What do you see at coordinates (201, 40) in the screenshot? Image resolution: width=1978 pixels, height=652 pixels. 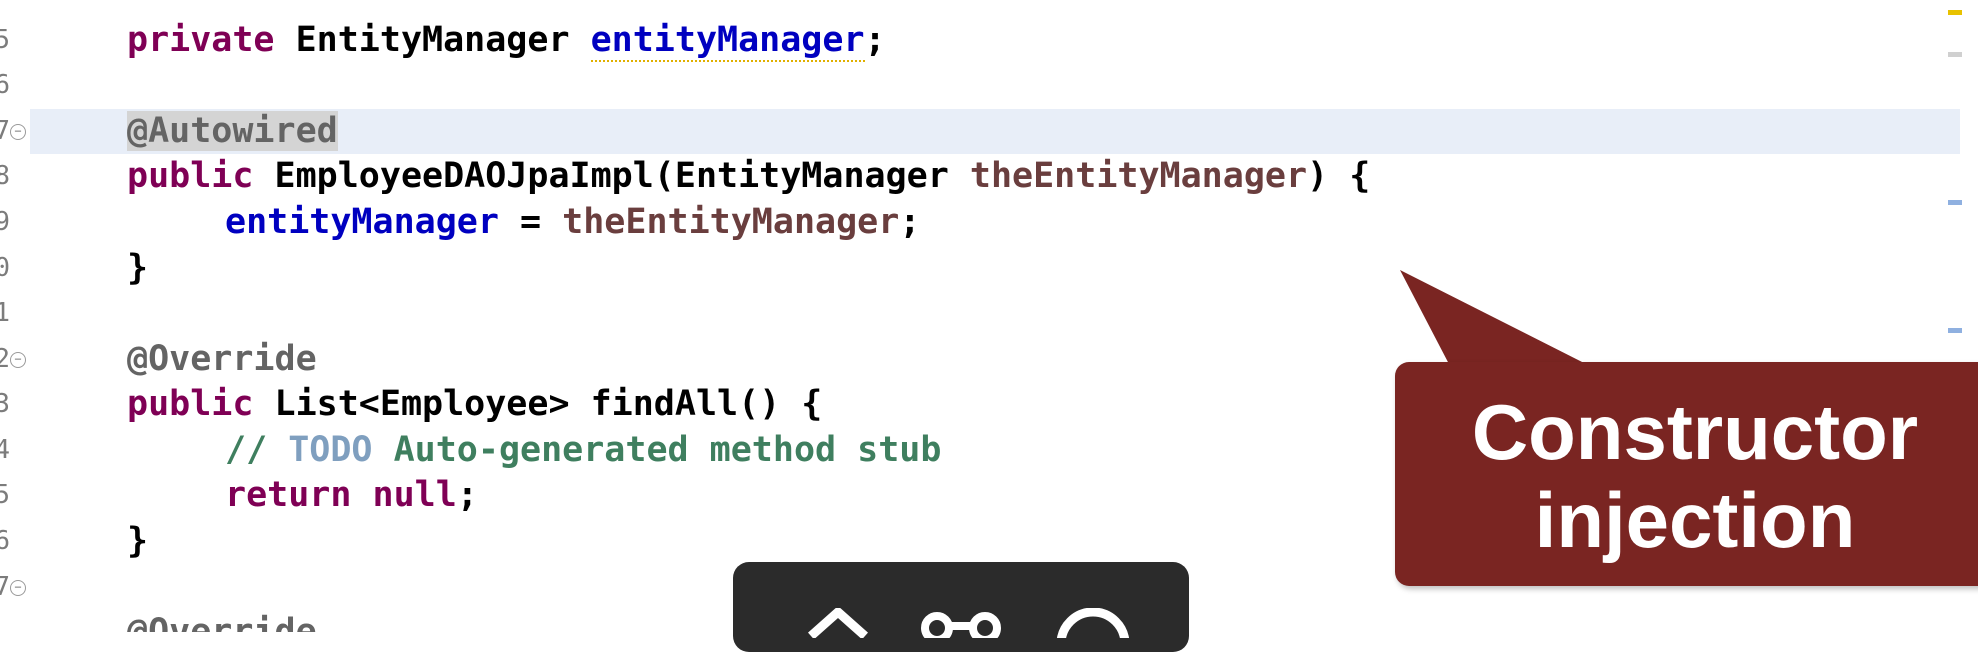 I see `keyword: private` at bounding box center [201, 40].